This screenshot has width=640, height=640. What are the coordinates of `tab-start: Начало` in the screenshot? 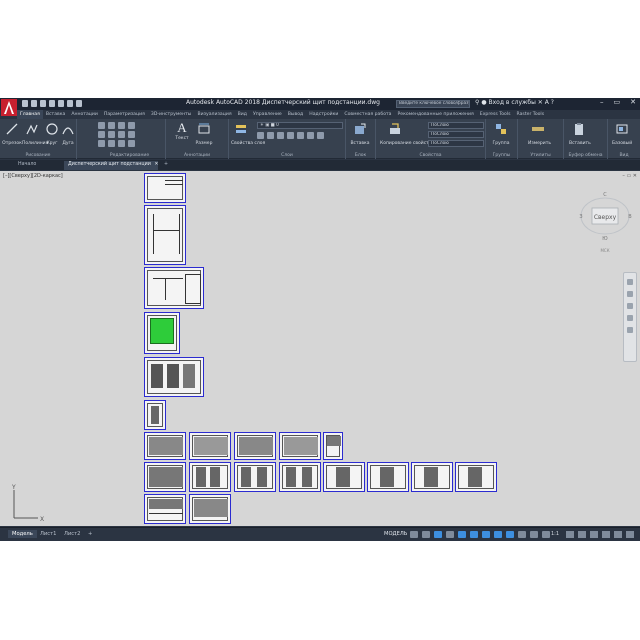 It's located at (27, 165).